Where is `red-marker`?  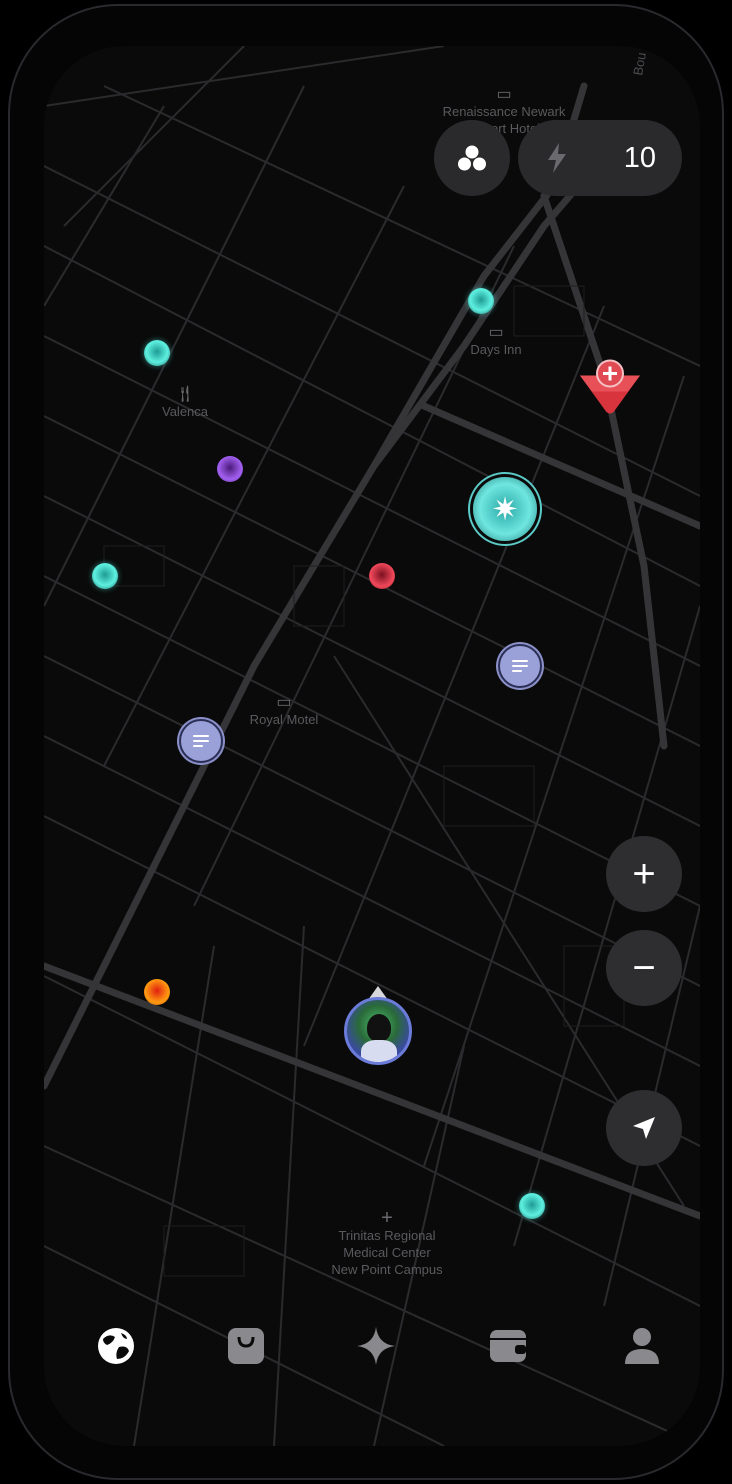
red-marker is located at coordinates (382, 576).